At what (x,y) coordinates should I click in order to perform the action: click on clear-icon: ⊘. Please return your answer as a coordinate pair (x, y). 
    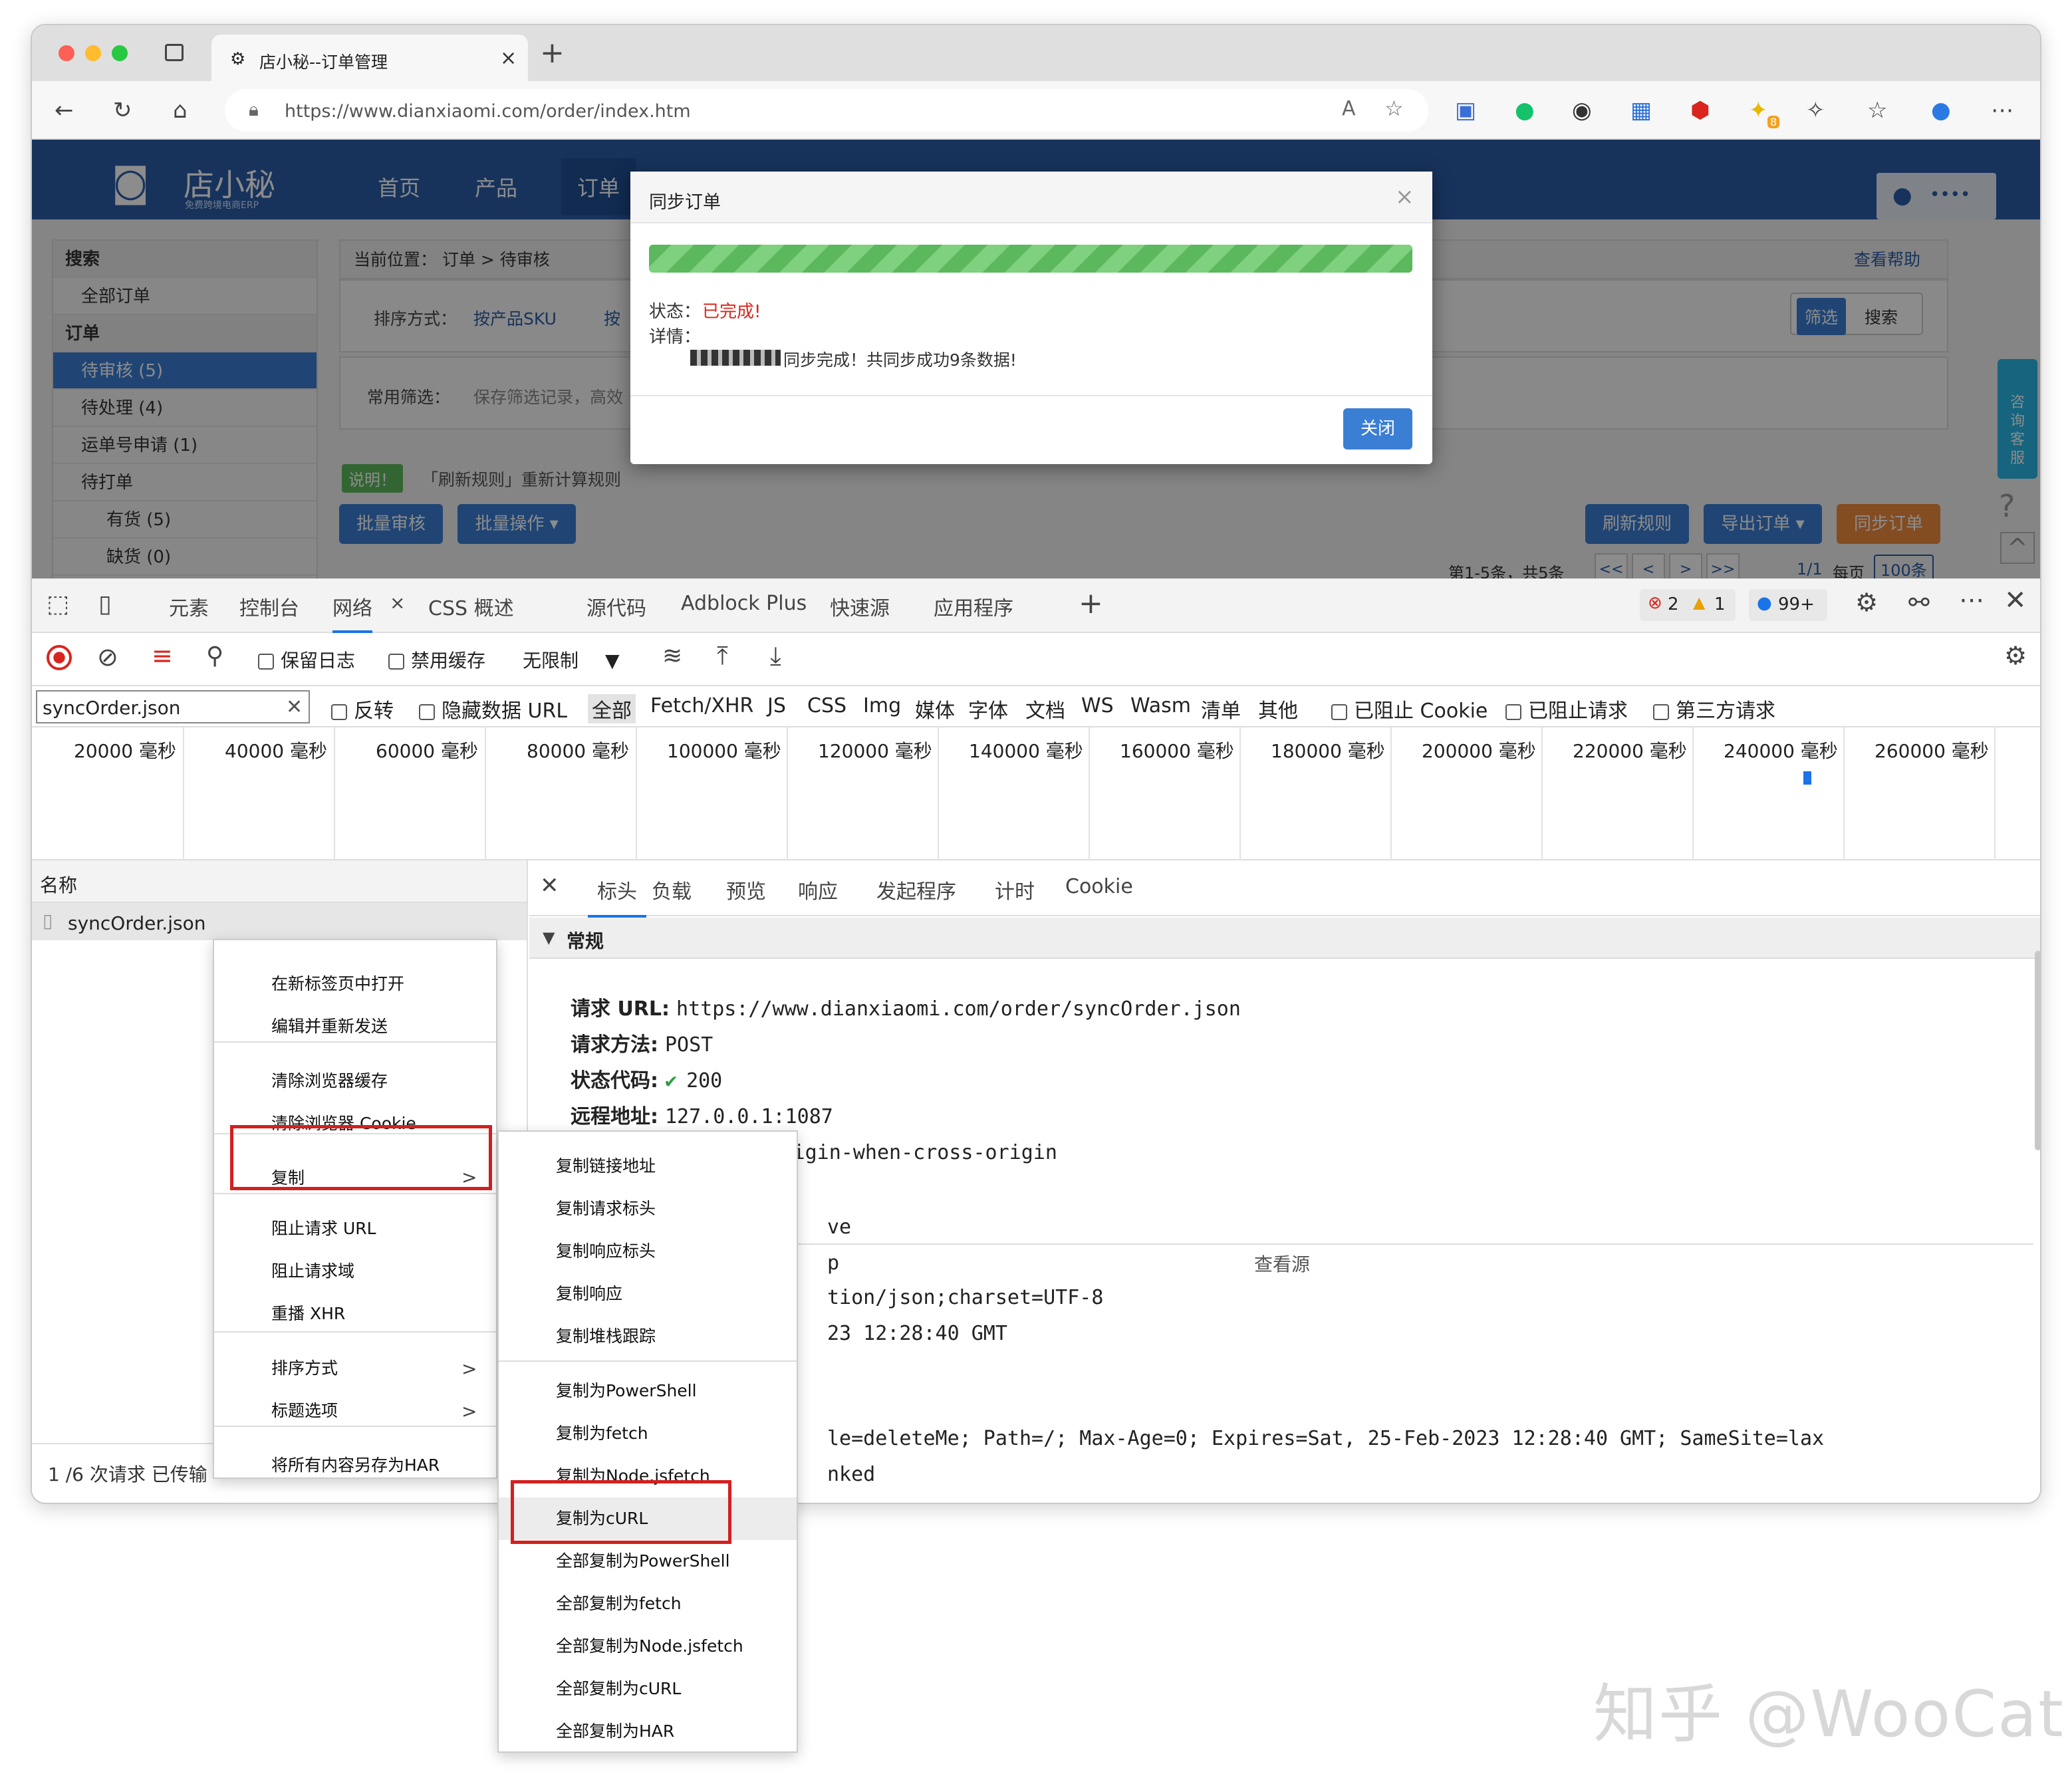
    Looking at the image, I should click on (107, 657).